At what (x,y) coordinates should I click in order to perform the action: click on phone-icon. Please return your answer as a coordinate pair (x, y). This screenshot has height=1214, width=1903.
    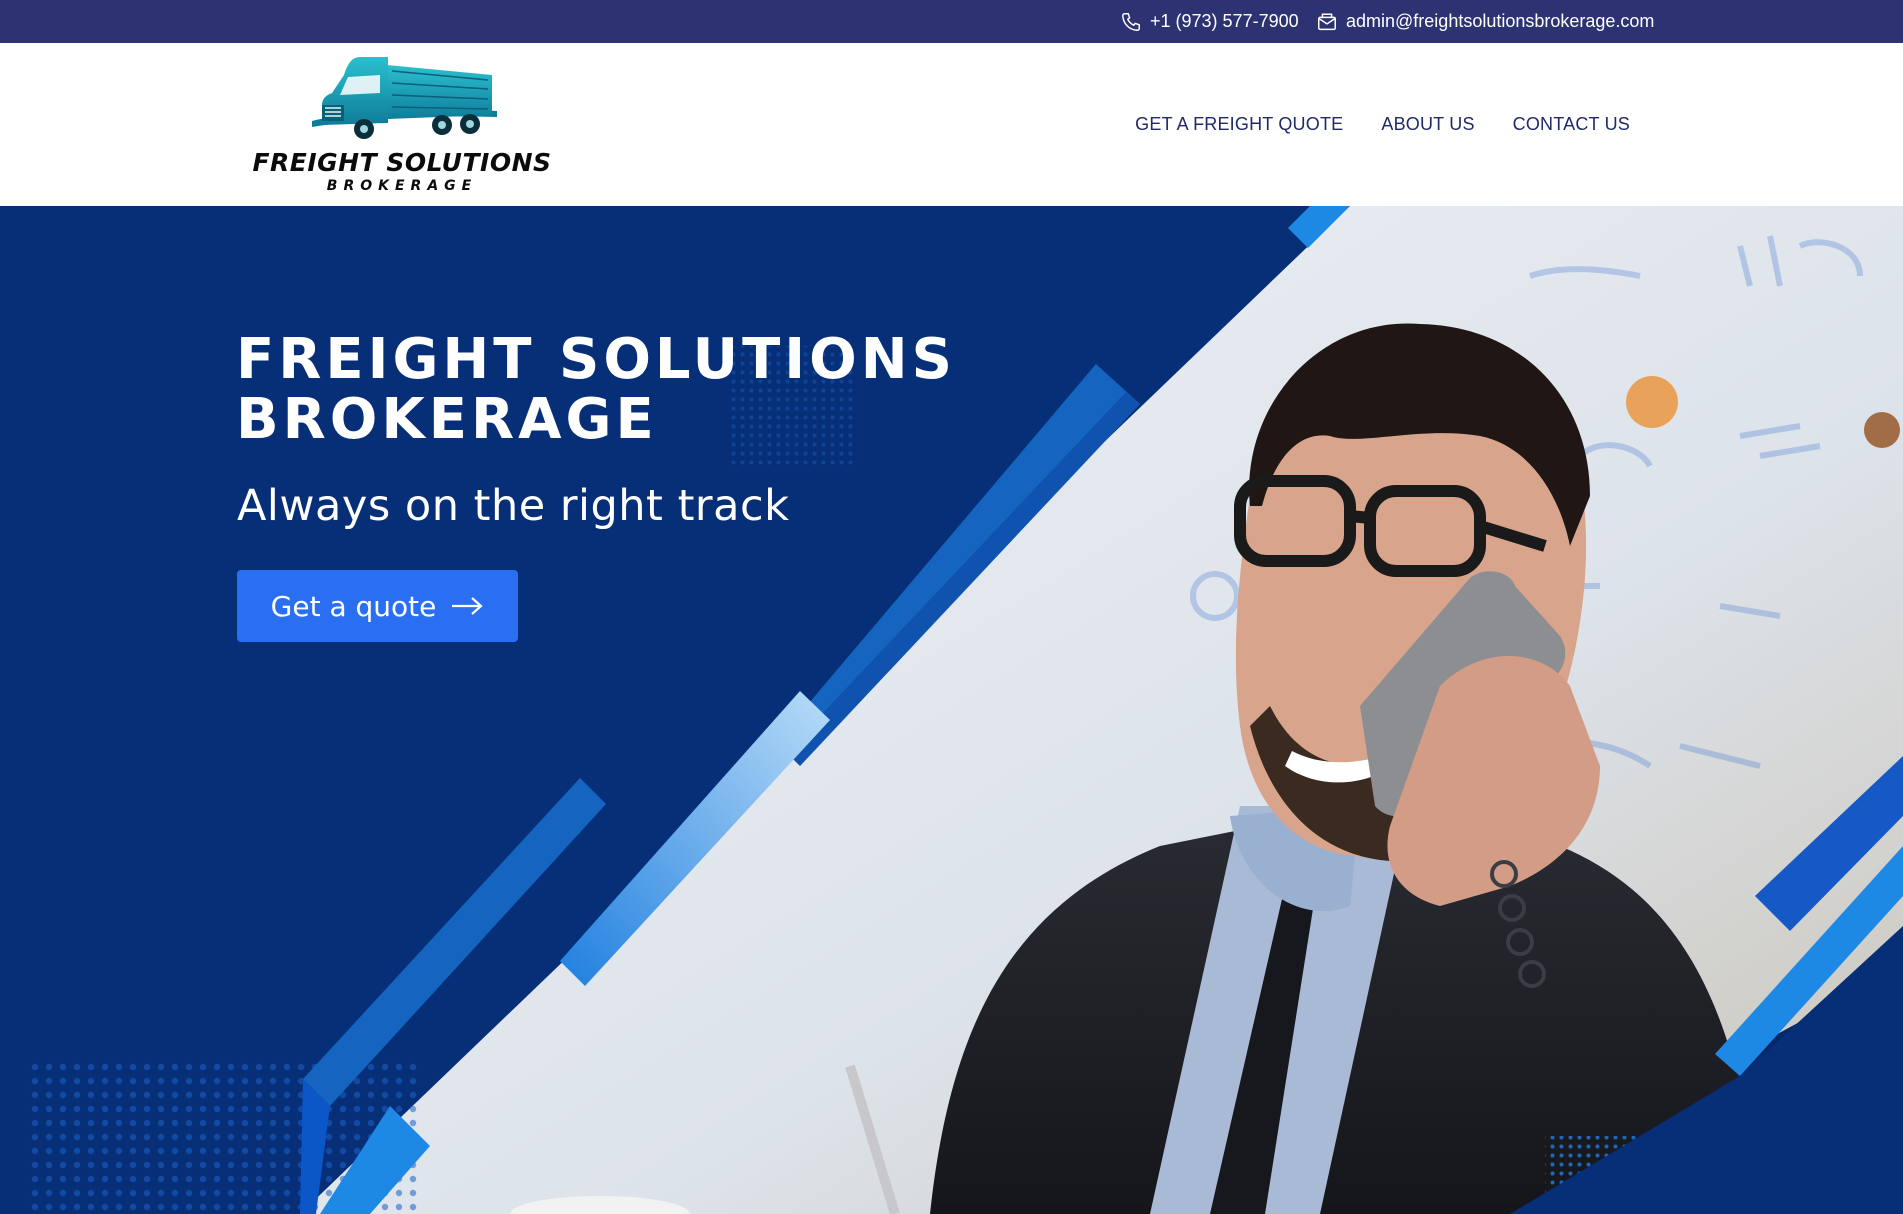
    Looking at the image, I should click on (1131, 21).